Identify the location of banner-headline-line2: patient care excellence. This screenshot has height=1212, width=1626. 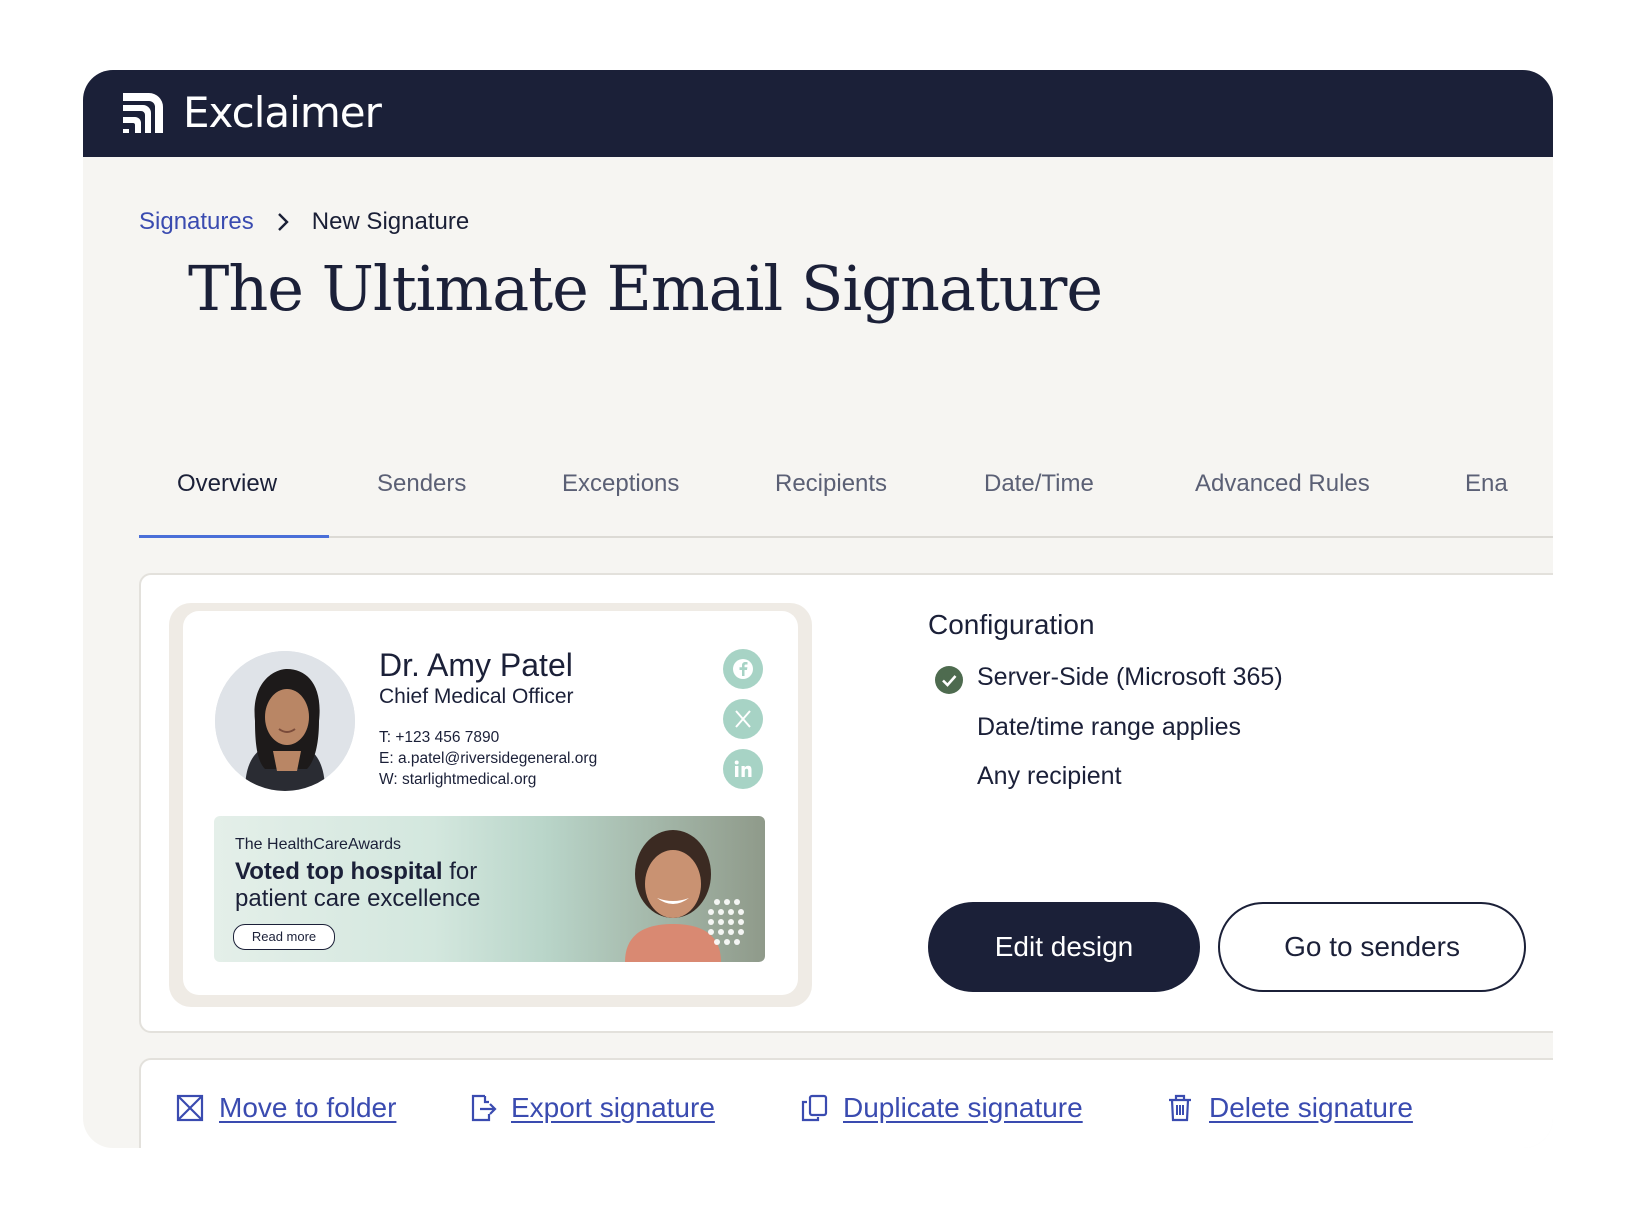
(358, 898).